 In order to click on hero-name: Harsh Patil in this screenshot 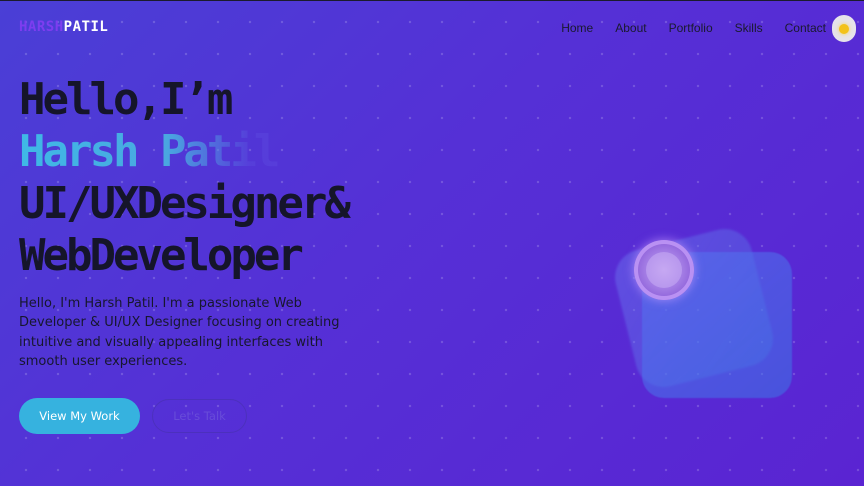, I will do `click(183, 152)`.